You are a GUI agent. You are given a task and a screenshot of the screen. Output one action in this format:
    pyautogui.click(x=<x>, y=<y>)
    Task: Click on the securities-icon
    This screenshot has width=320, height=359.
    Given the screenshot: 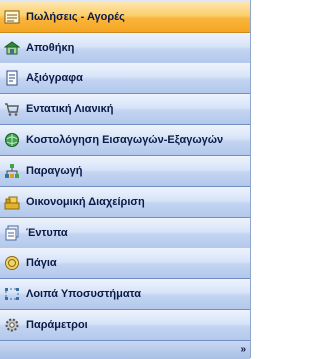 What is the action you would take?
    pyautogui.click(x=12, y=78)
    